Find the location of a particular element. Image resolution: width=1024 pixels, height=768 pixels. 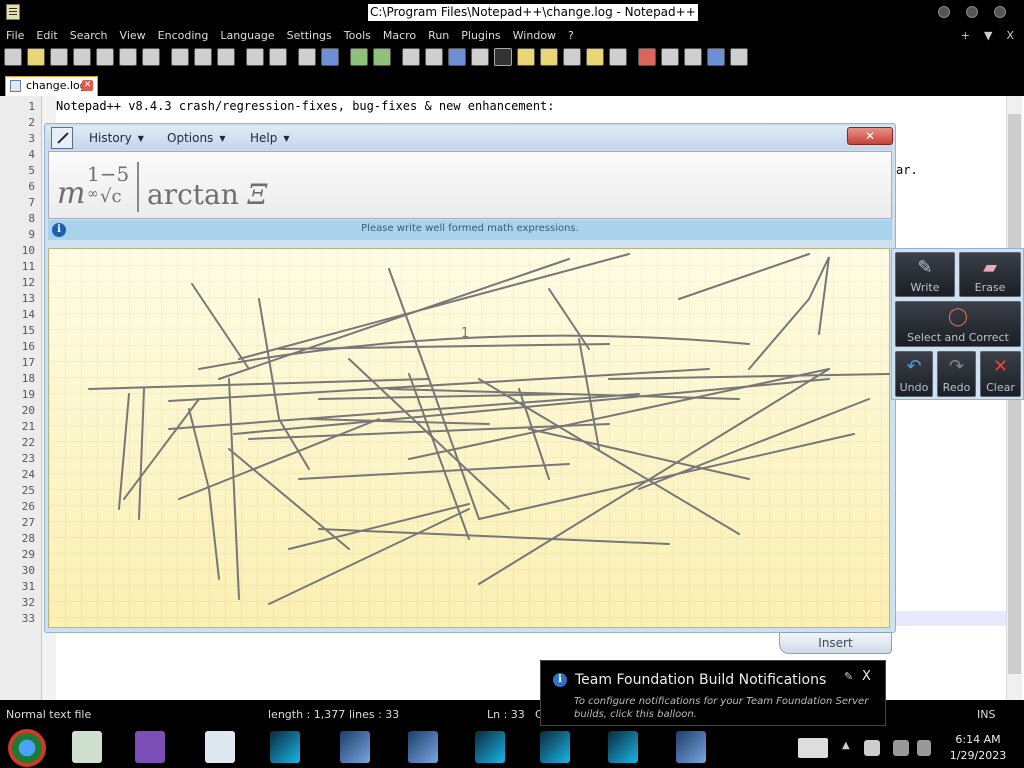

paste-icon is located at coordinates (226, 57).